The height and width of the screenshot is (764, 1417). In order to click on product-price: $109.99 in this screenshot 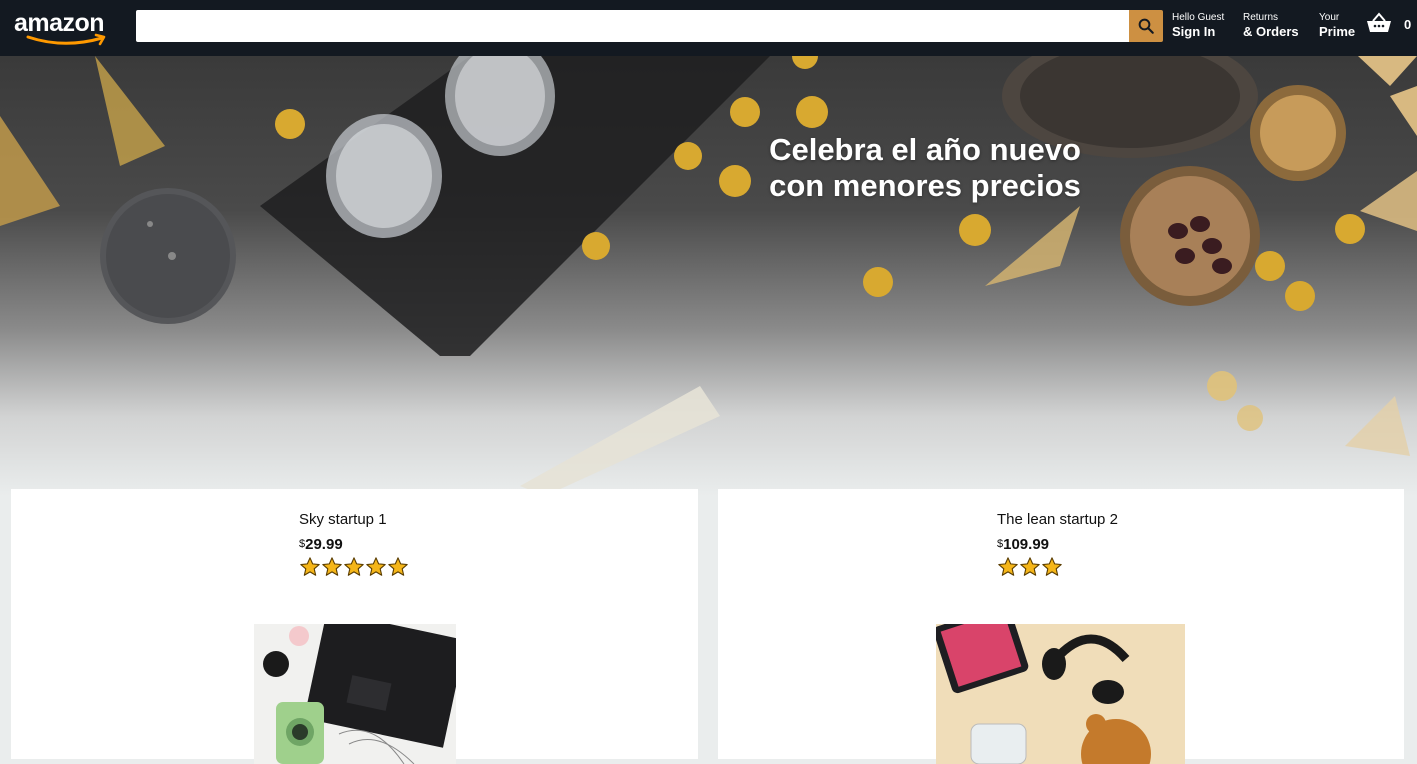, I will do `click(1057, 545)`.